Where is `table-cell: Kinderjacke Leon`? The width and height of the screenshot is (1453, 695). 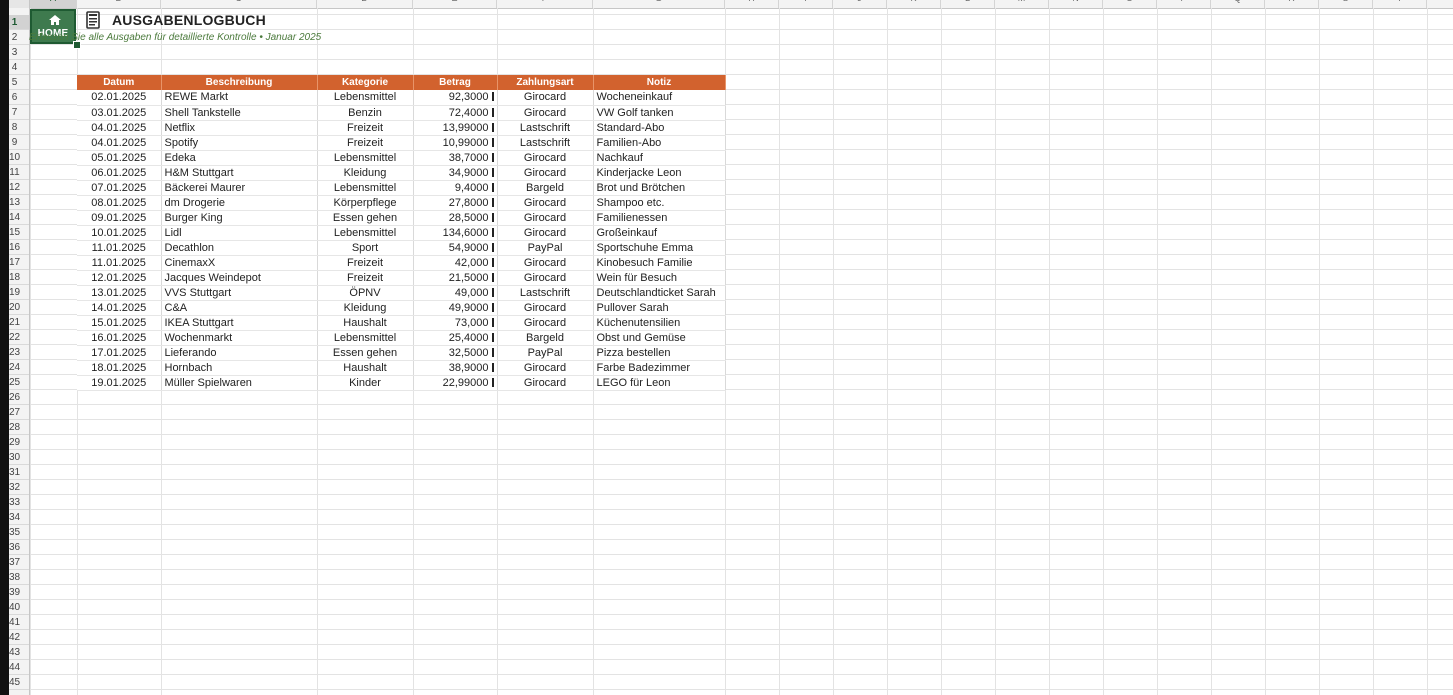
table-cell: Kinderjacke Leon is located at coordinates (659, 173).